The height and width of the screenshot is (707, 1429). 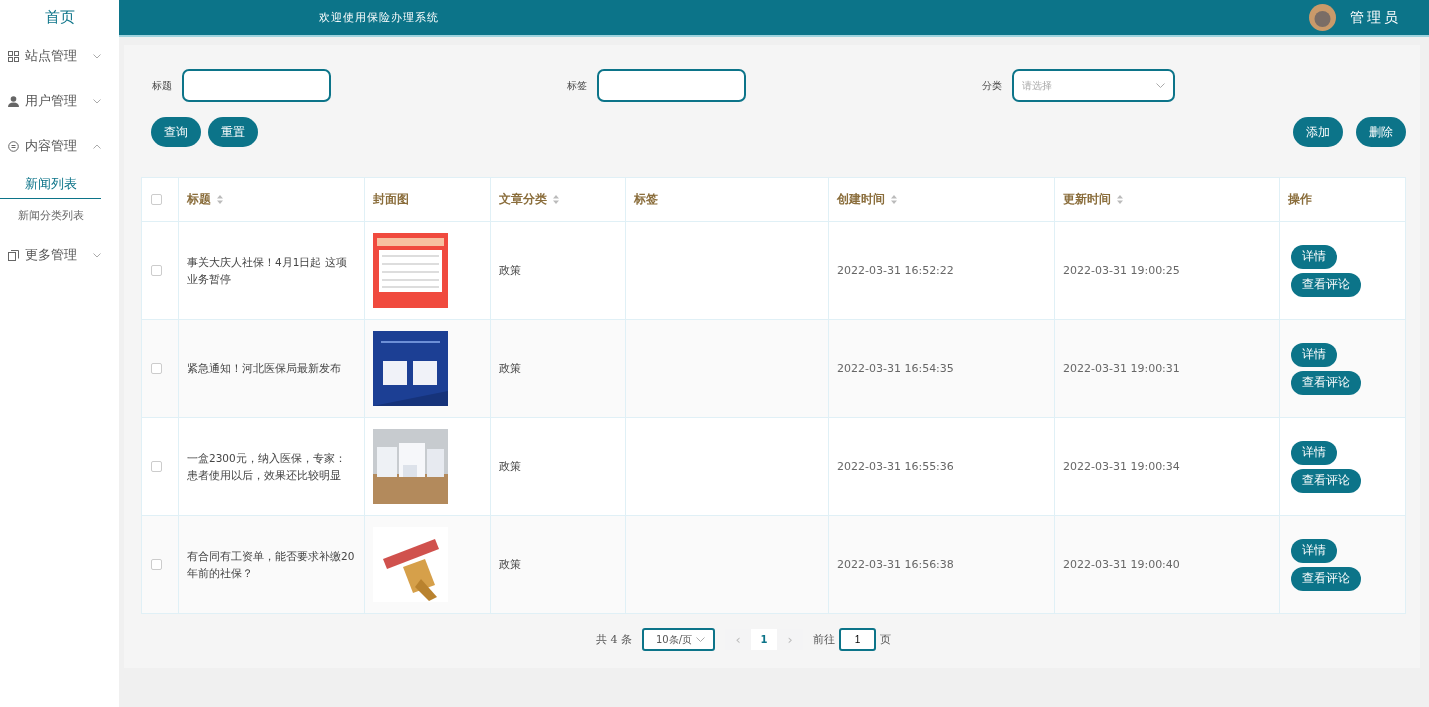 I want to click on column-header: 封面图, so click(x=391, y=199).